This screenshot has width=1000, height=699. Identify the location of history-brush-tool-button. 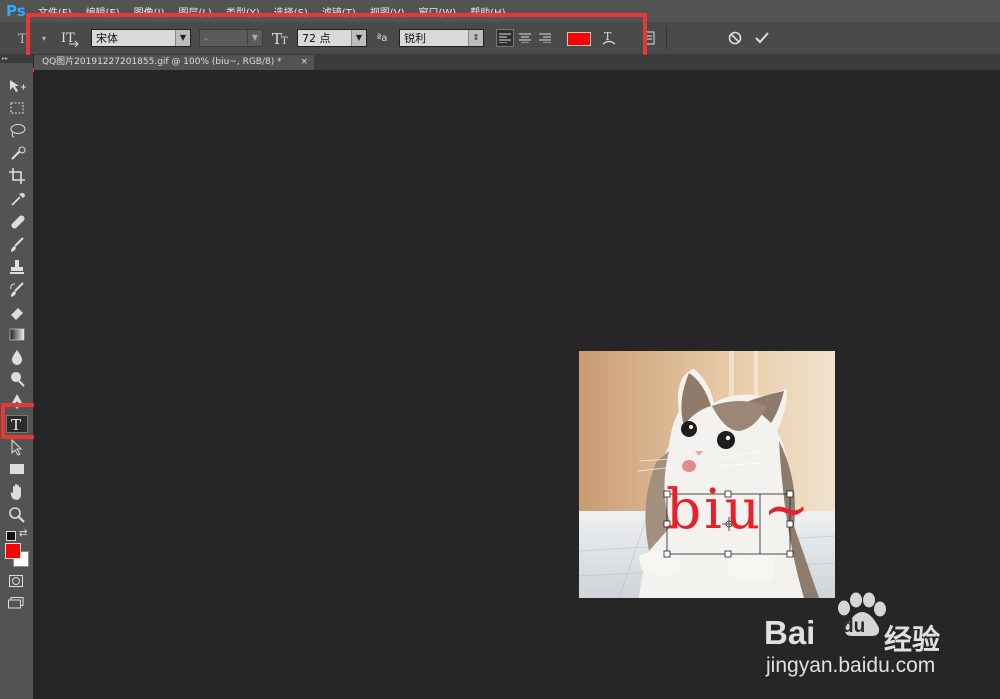
(17, 290).